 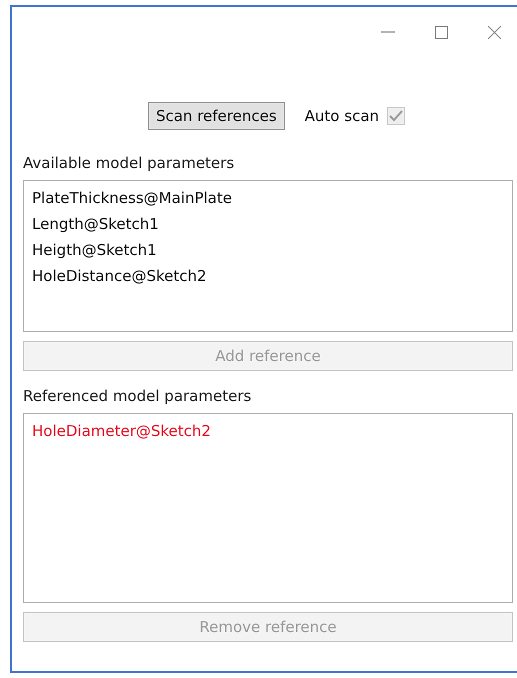 I want to click on minimize-icon, so click(x=388, y=32).